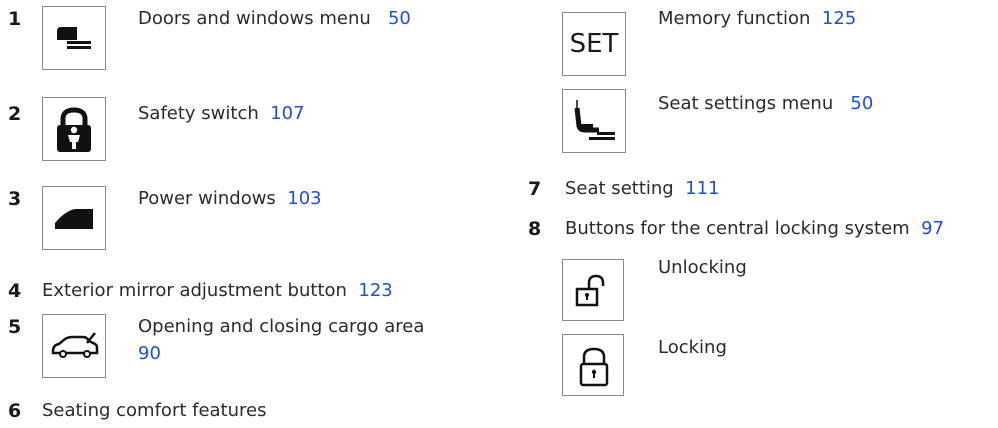 This screenshot has width=998, height=428. What do you see at coordinates (74, 38) in the screenshot?
I see `door-window-icon` at bounding box center [74, 38].